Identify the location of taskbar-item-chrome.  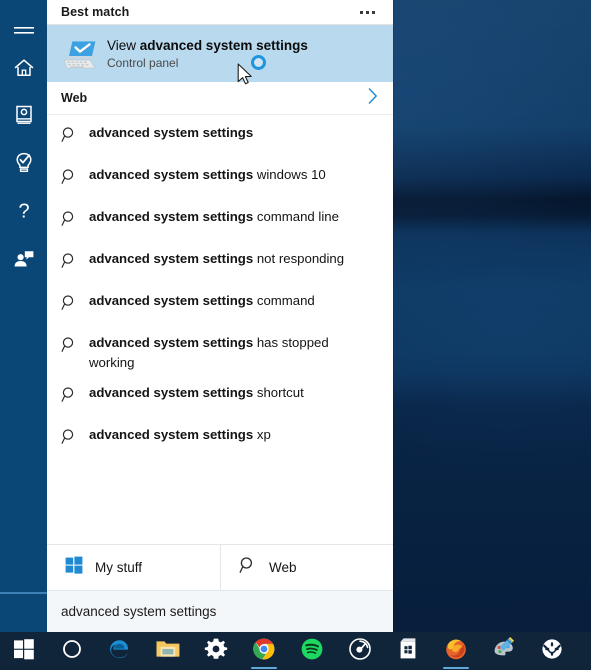
(264, 651).